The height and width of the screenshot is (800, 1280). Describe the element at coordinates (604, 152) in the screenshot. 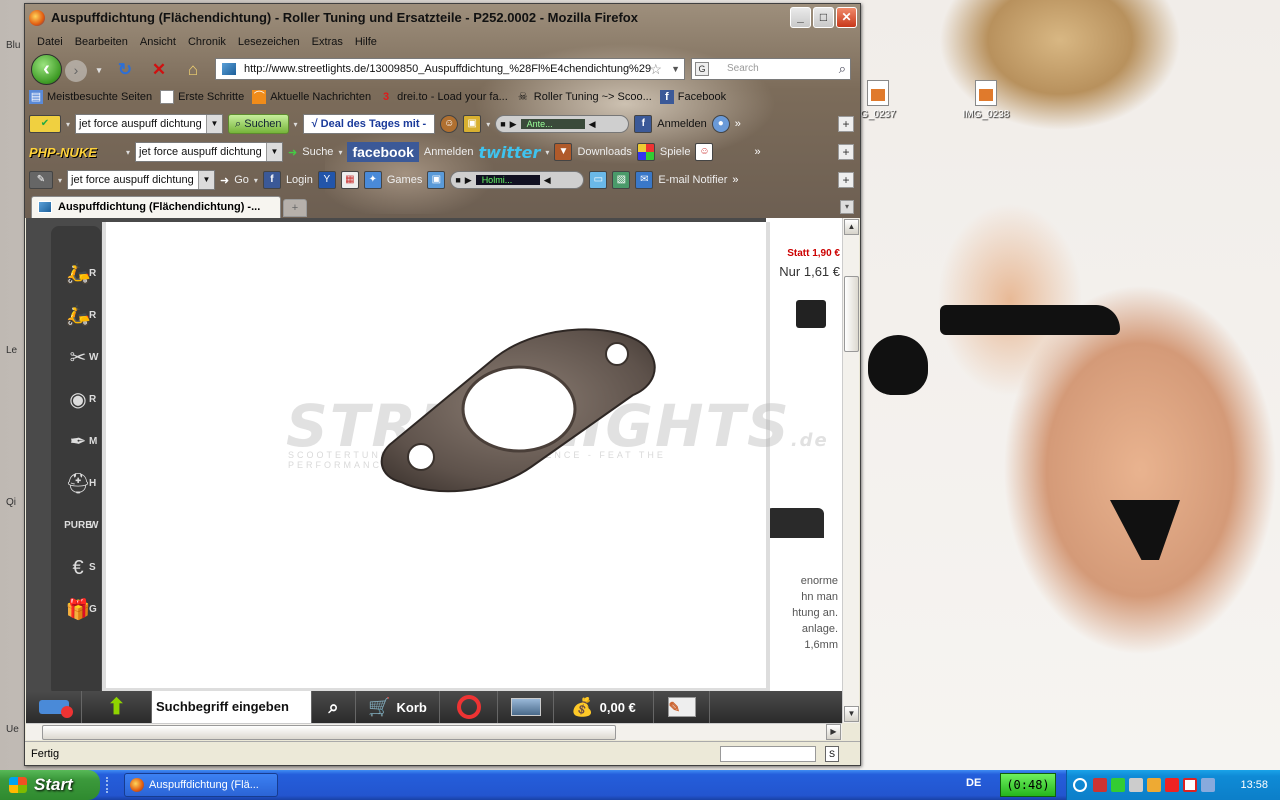

I see `downloads-link: Downloads` at that location.